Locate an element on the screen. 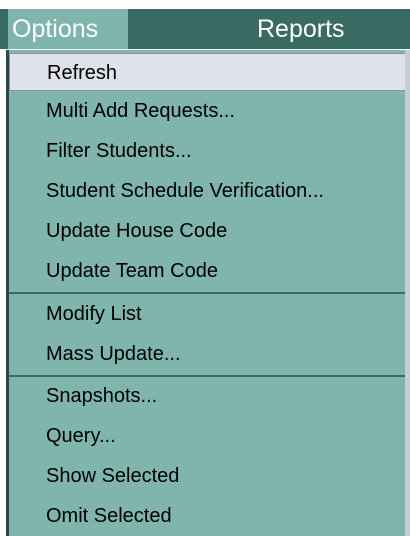 Image resolution: width=410 pixels, height=536 pixels. background-content-top is located at coordinates (205, 4).